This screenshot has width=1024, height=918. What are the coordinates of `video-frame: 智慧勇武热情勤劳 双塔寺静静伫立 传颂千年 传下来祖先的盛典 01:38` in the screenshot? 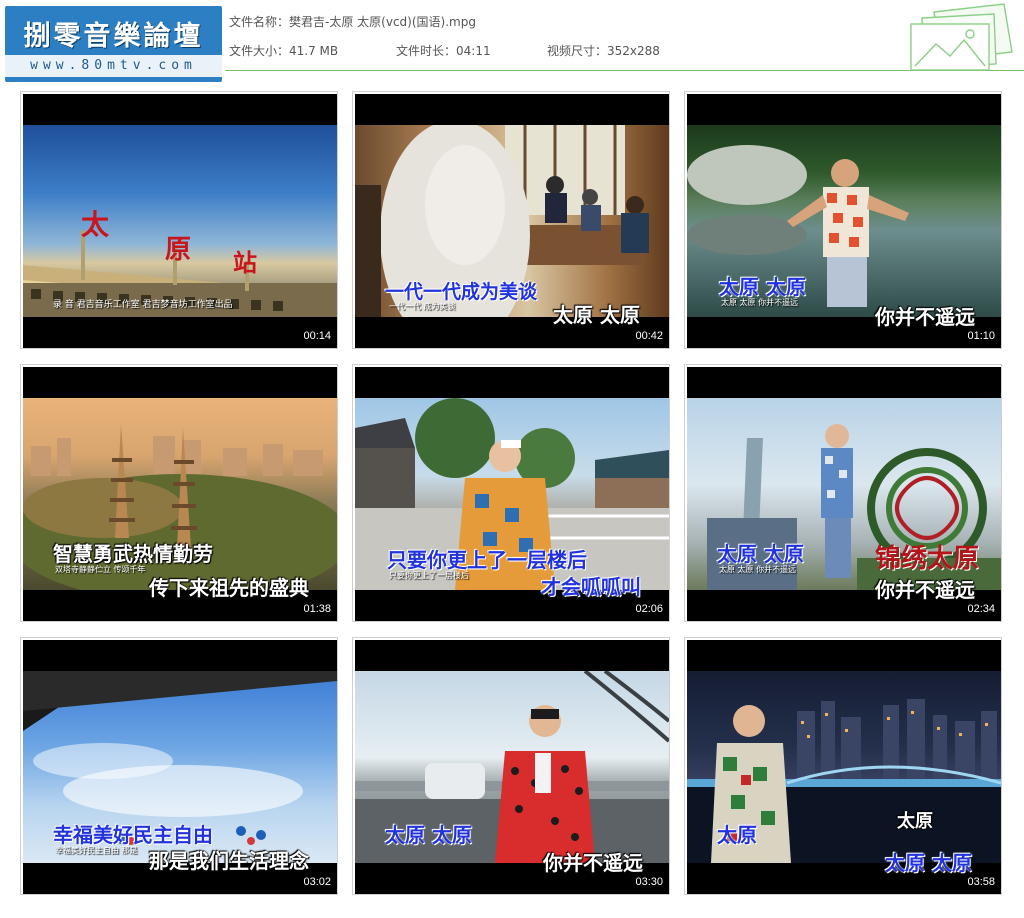 It's located at (180, 494).